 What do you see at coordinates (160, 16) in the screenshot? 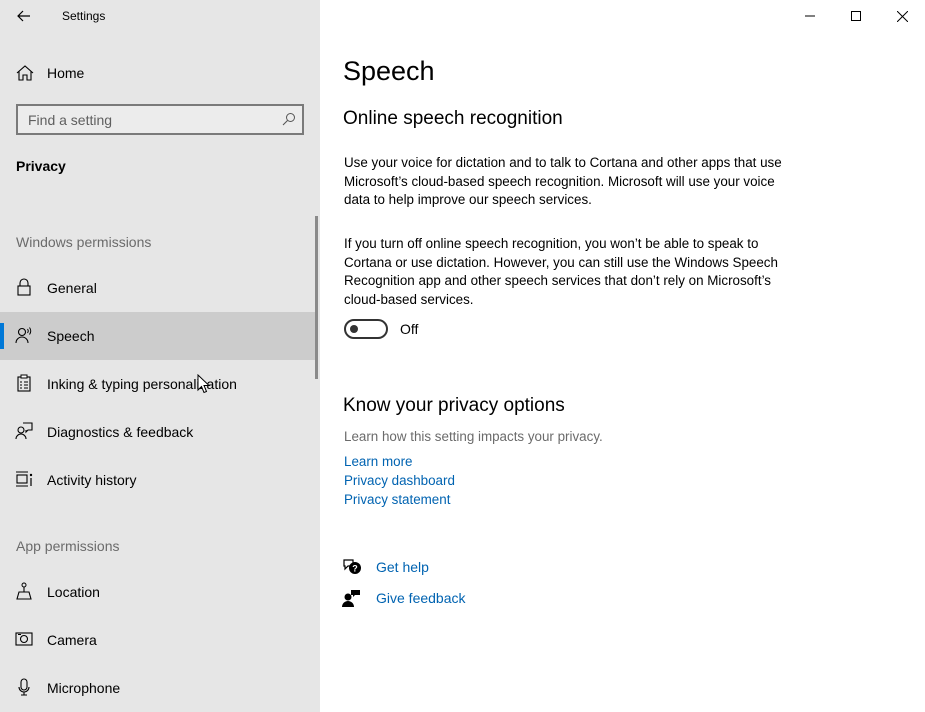
I see `title-bar: Settings` at bounding box center [160, 16].